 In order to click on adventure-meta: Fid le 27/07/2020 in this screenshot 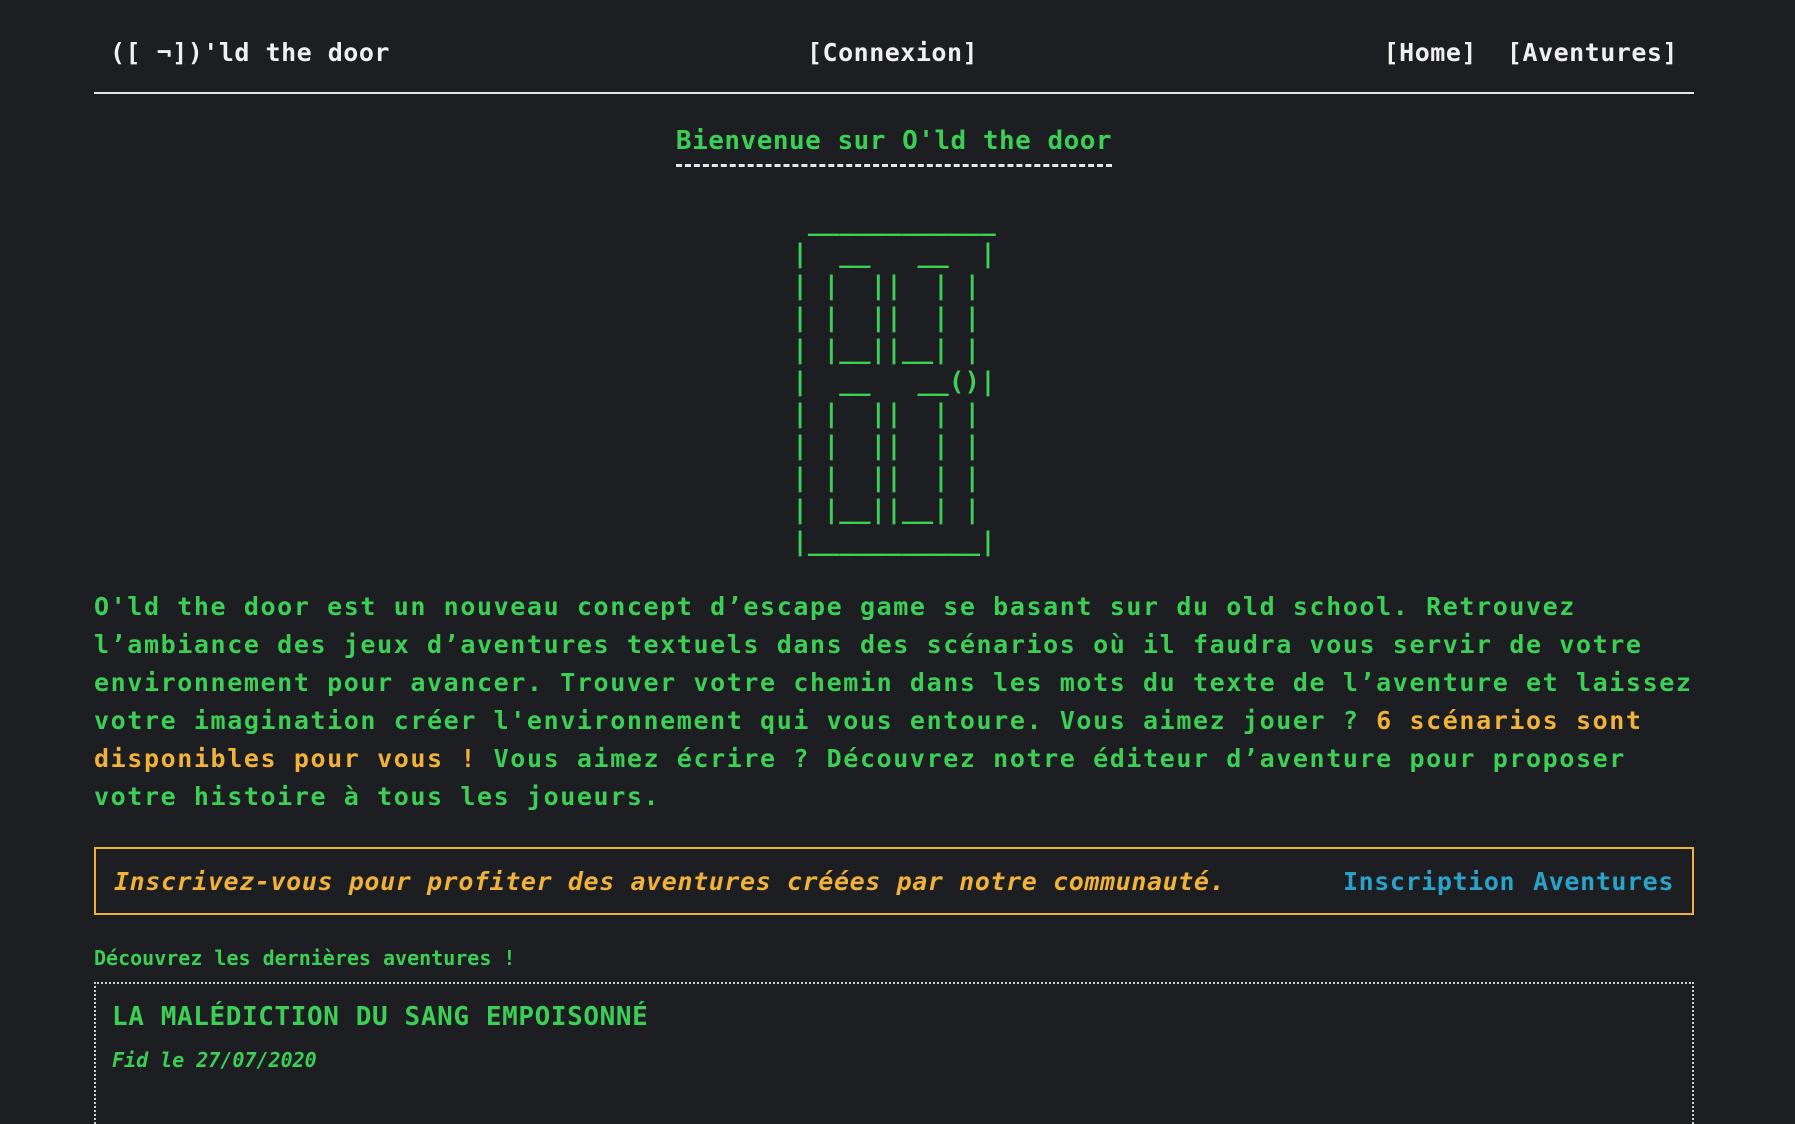, I will do `click(214, 1060)`.